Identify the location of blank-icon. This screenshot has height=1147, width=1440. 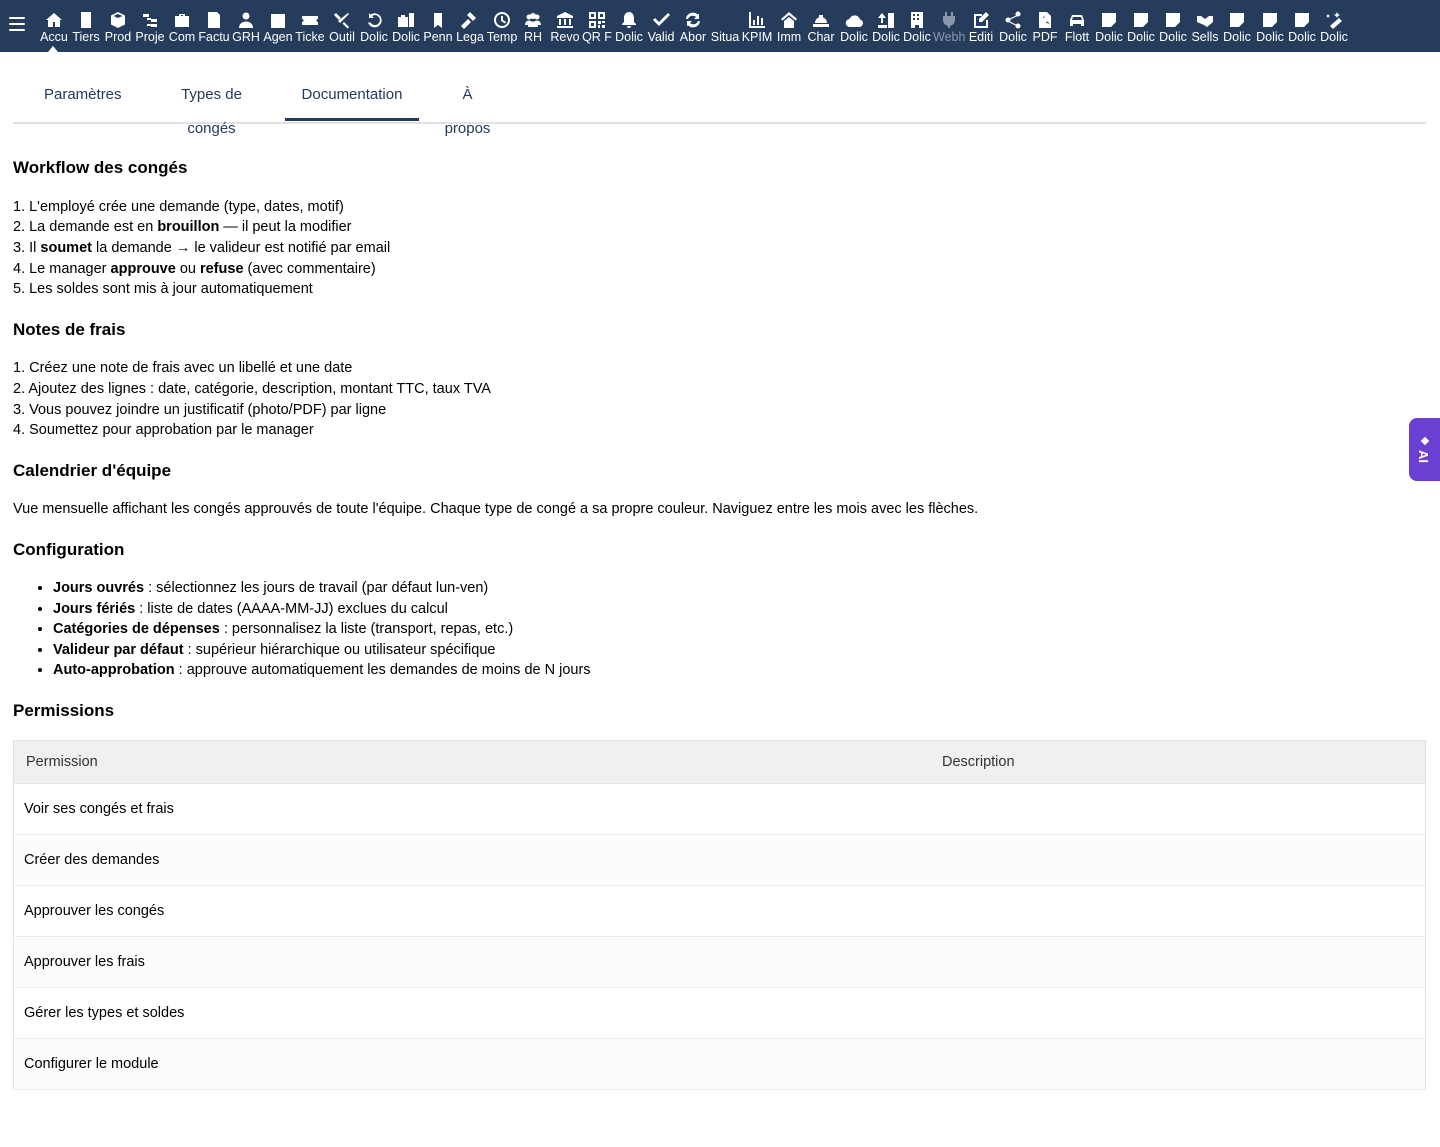
(725, 20).